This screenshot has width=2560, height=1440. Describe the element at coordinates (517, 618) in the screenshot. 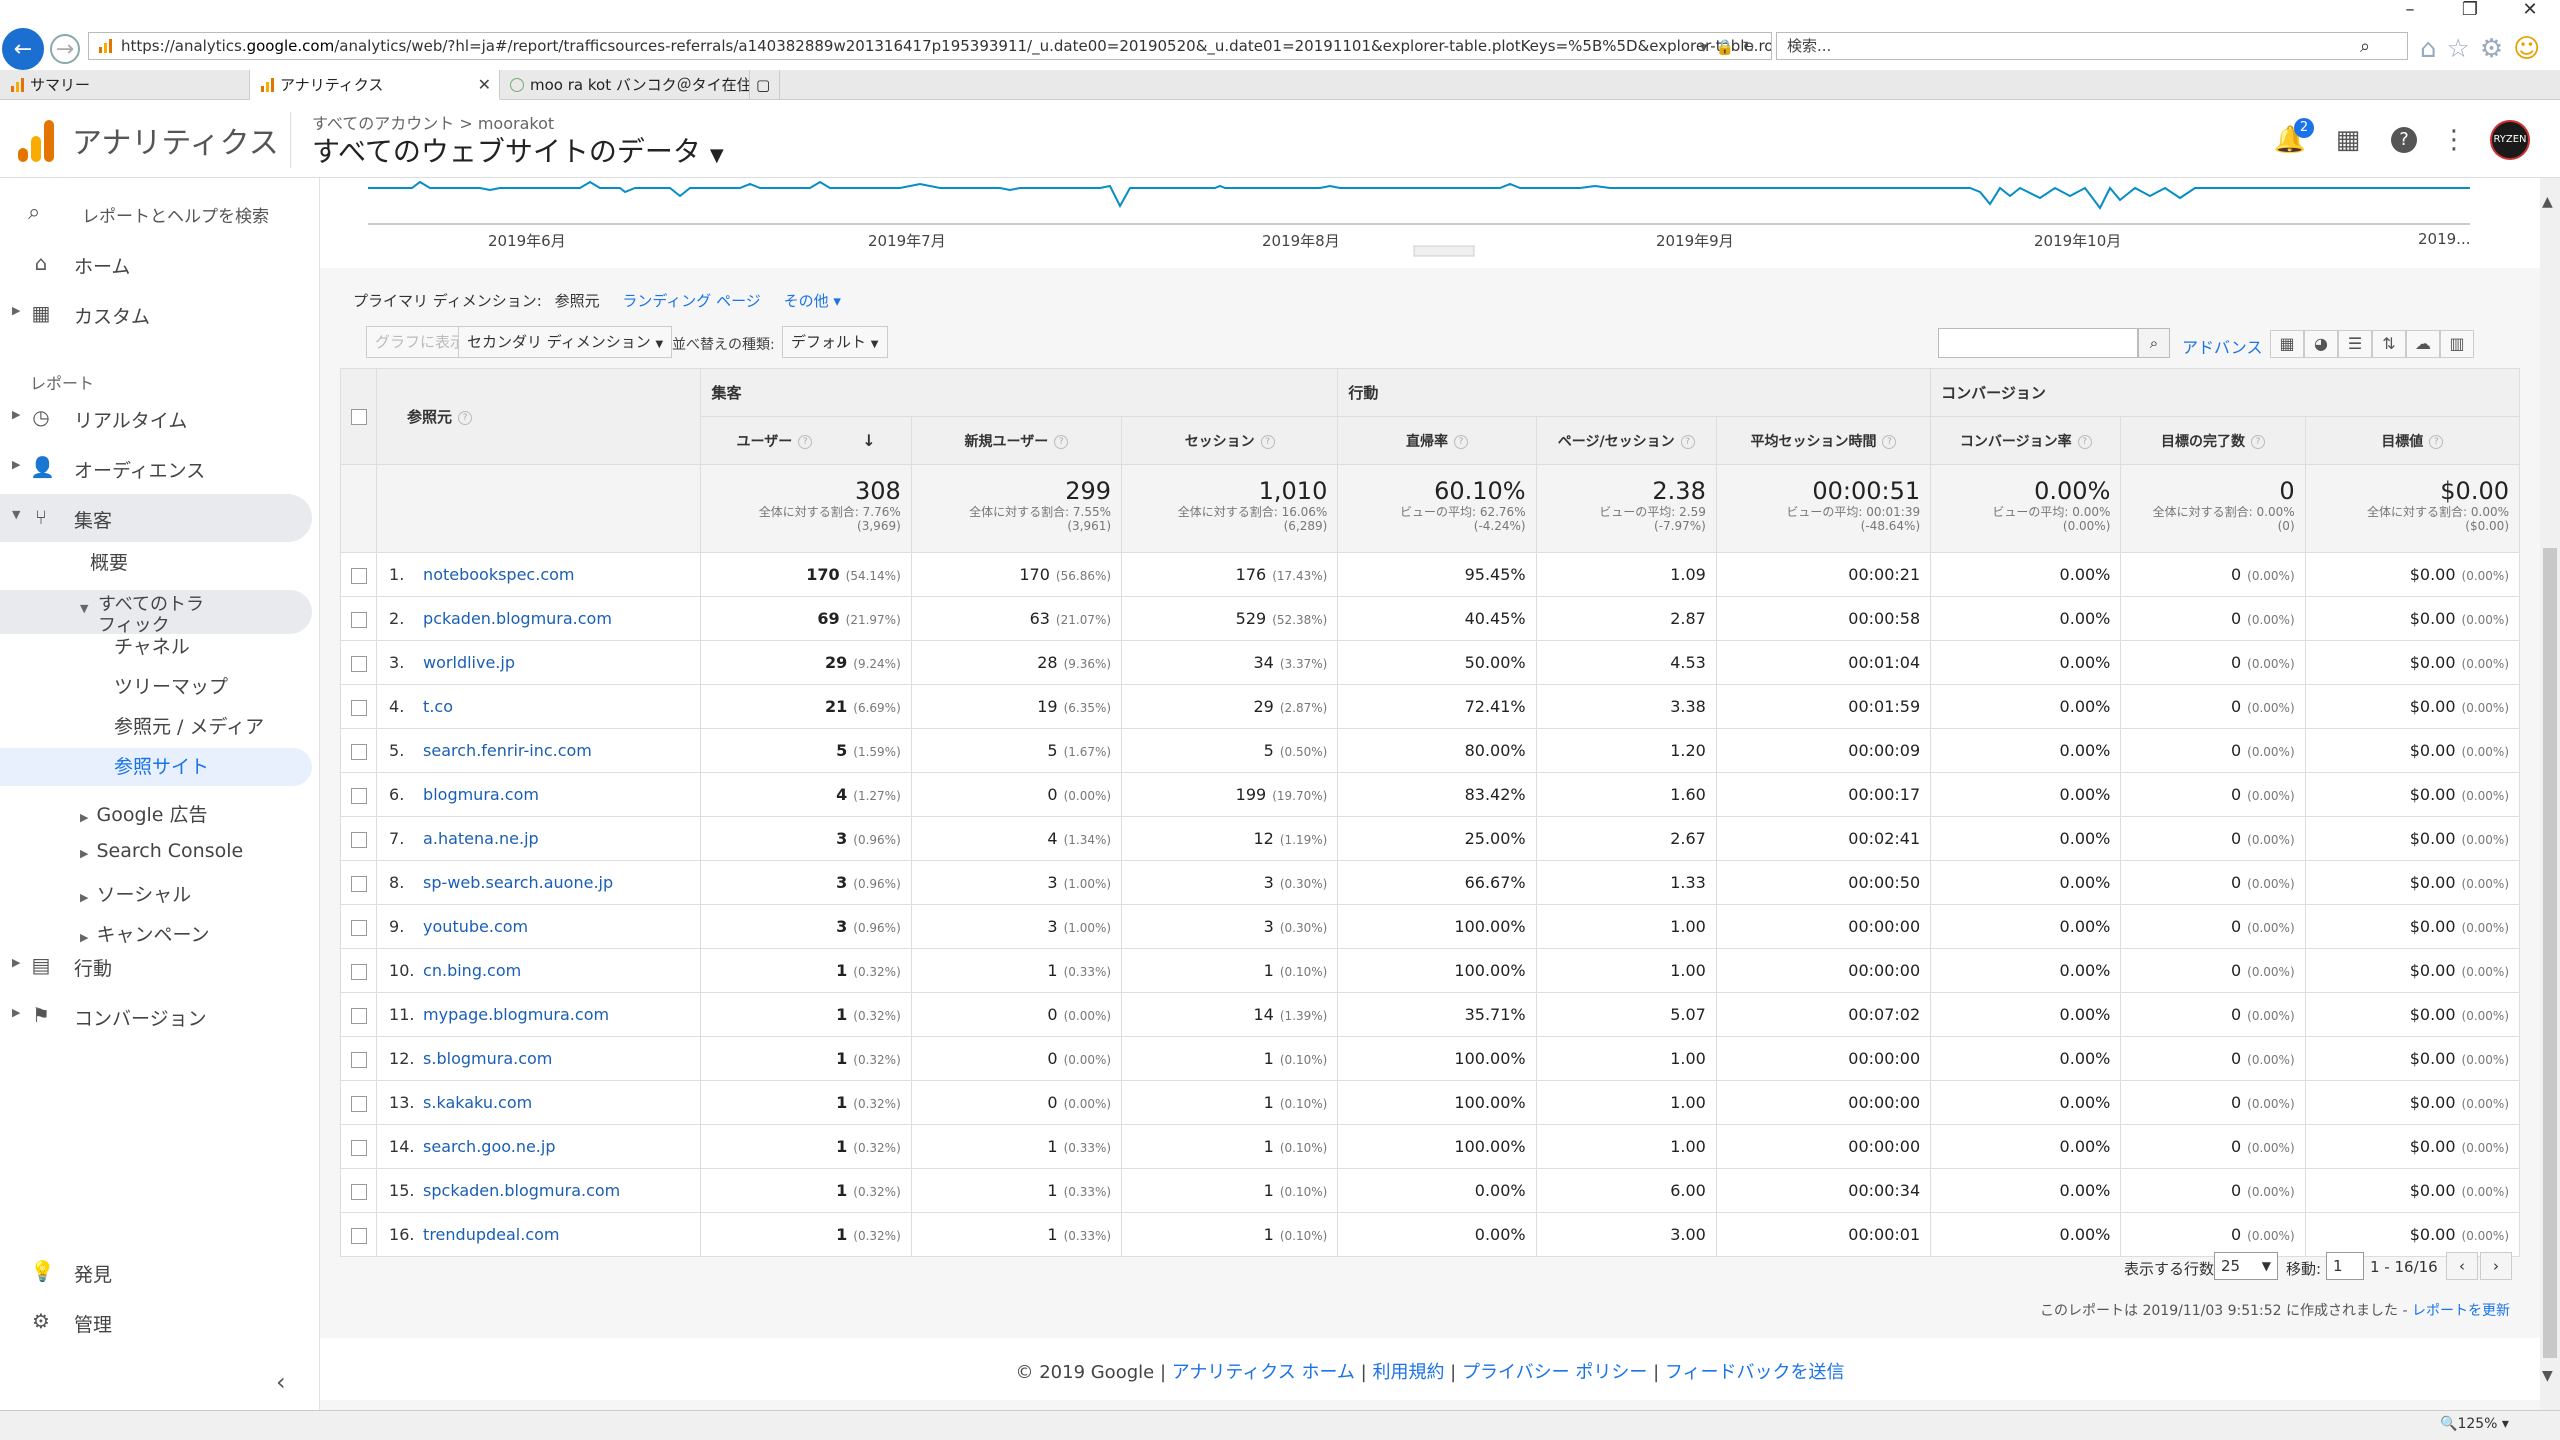

I see `source-link: pckaden.blogmura.com` at that location.